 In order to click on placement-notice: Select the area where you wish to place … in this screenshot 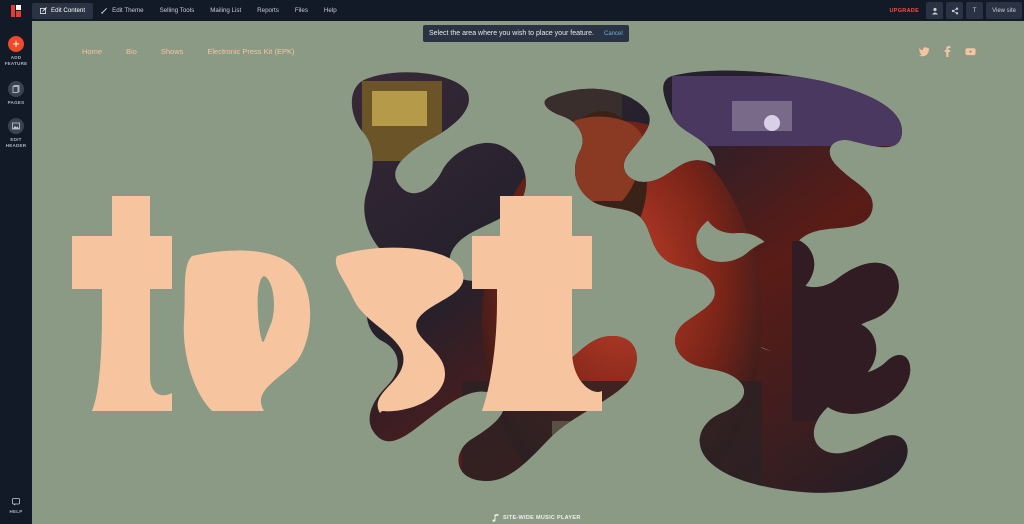, I will do `click(526, 33)`.